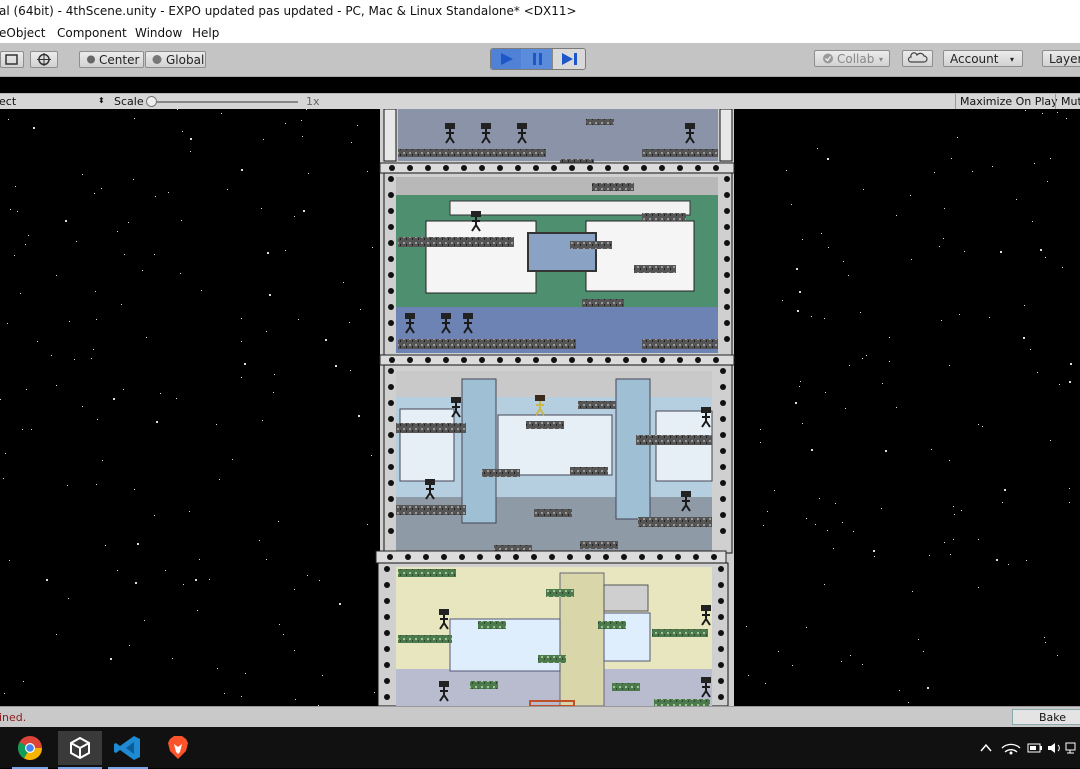 Image resolution: width=1080 pixels, height=769 pixels. I want to click on unity-icon, so click(80, 748).